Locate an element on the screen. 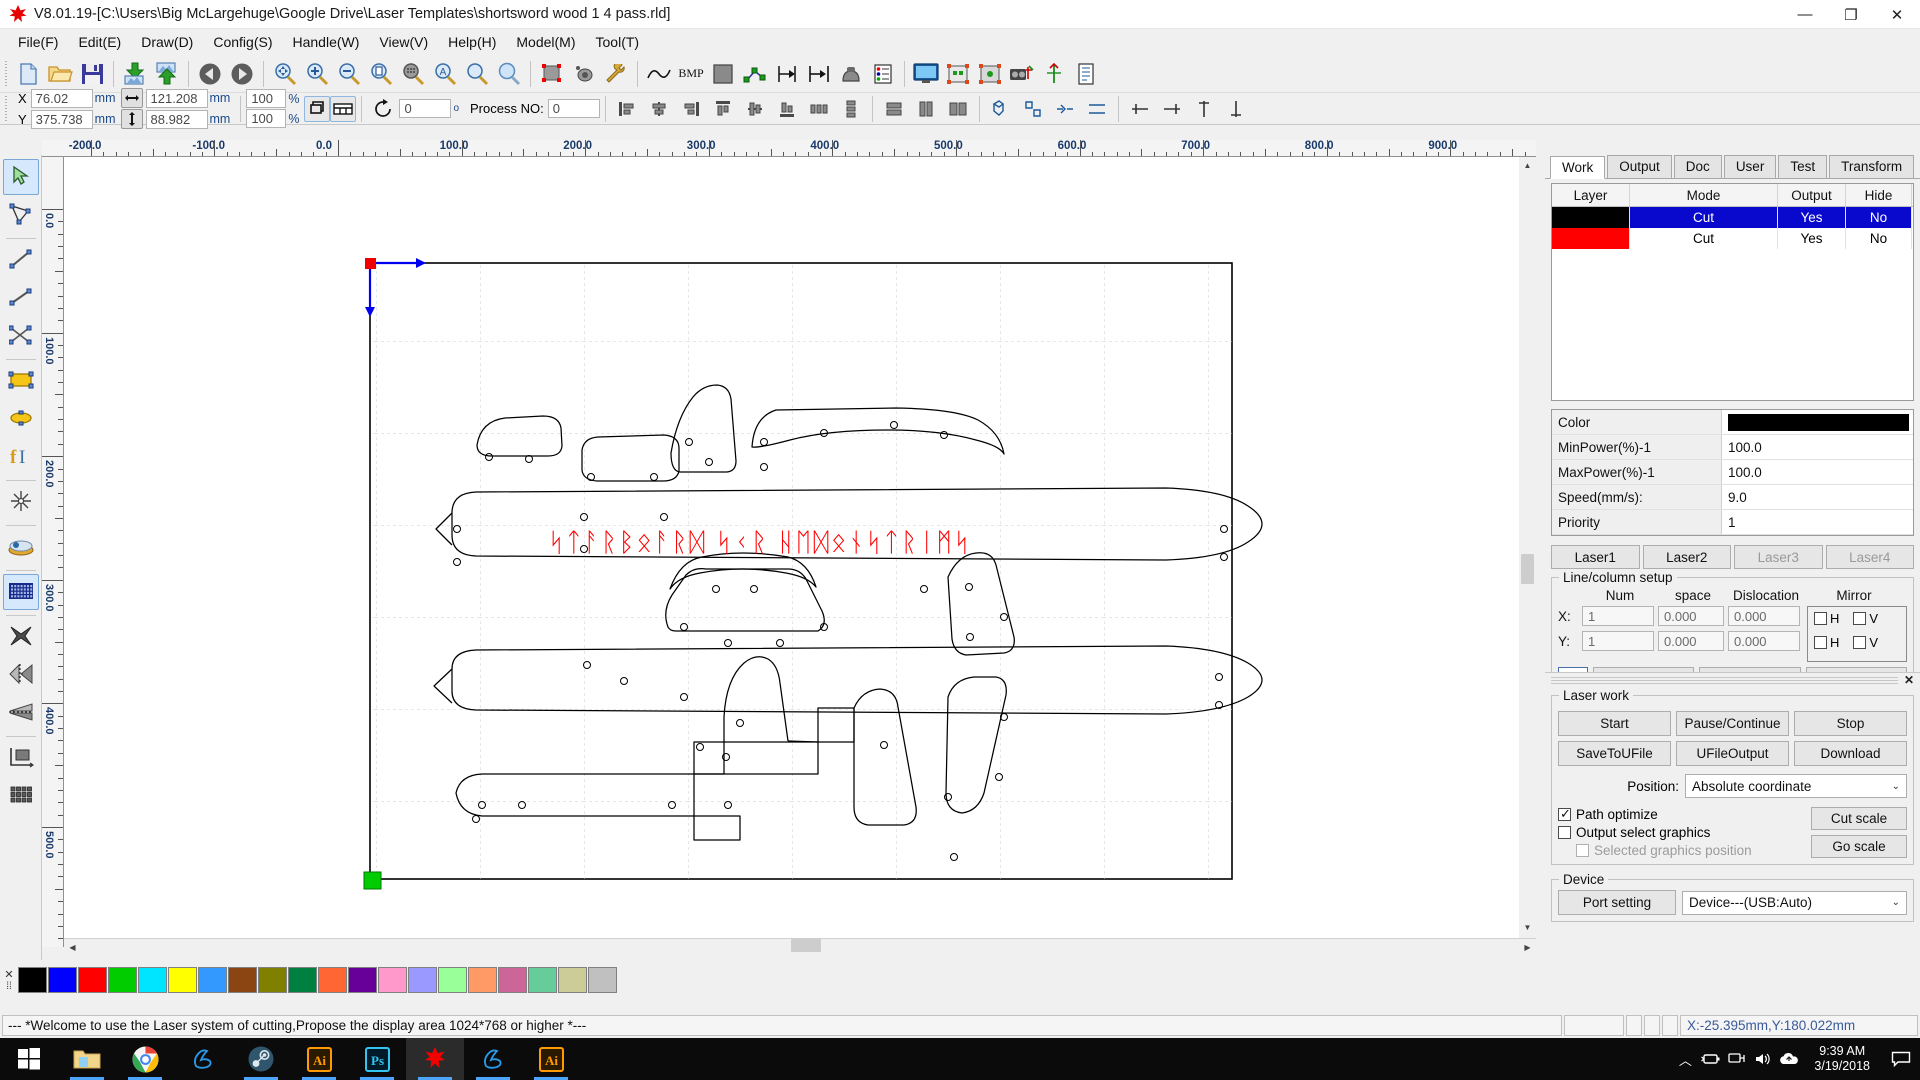  x-space-input: 0.000 is located at coordinates (1691, 616).